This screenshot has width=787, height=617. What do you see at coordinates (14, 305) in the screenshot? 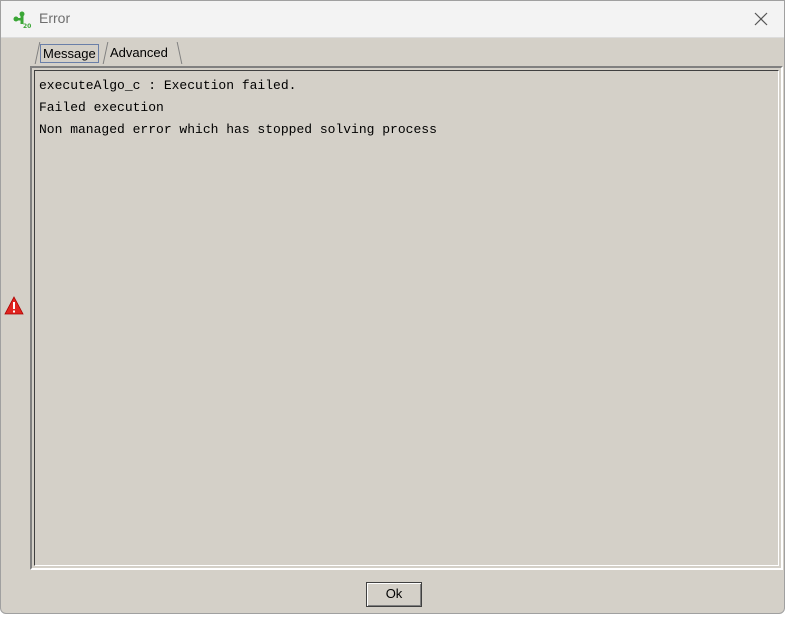
I see `warning-icon` at bounding box center [14, 305].